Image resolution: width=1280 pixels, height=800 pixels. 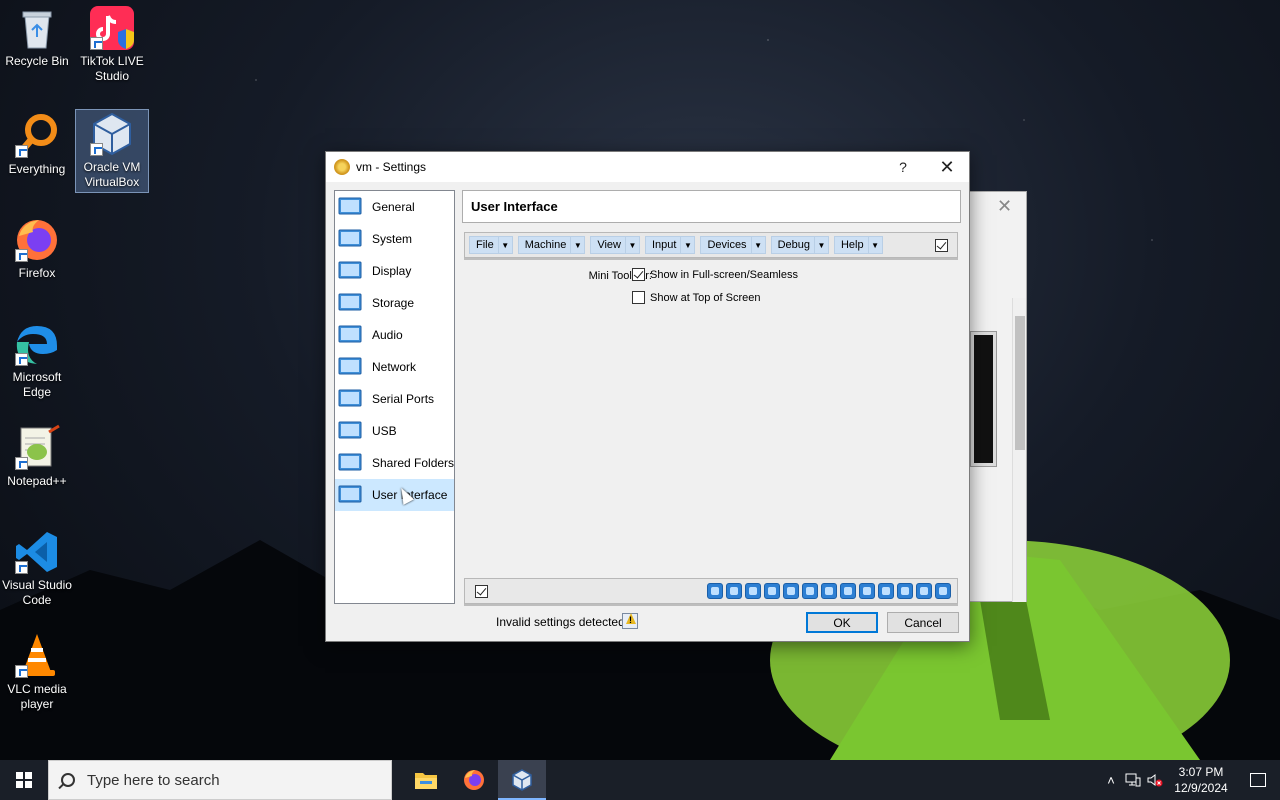 I want to click on menu-debug-button: Debug ▼, so click(x=799, y=245).